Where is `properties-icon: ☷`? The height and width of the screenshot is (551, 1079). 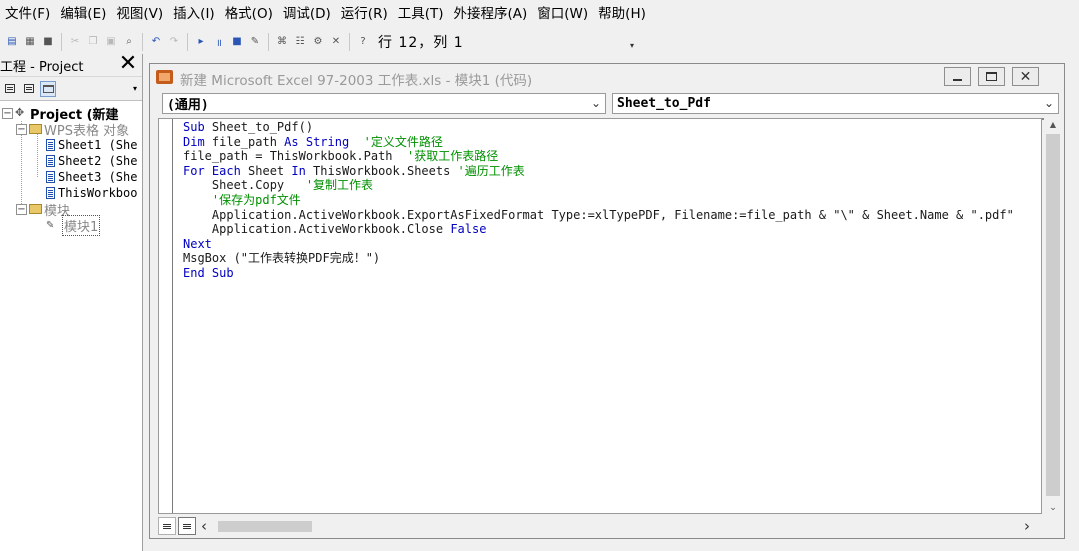 properties-icon: ☷ is located at coordinates (300, 42).